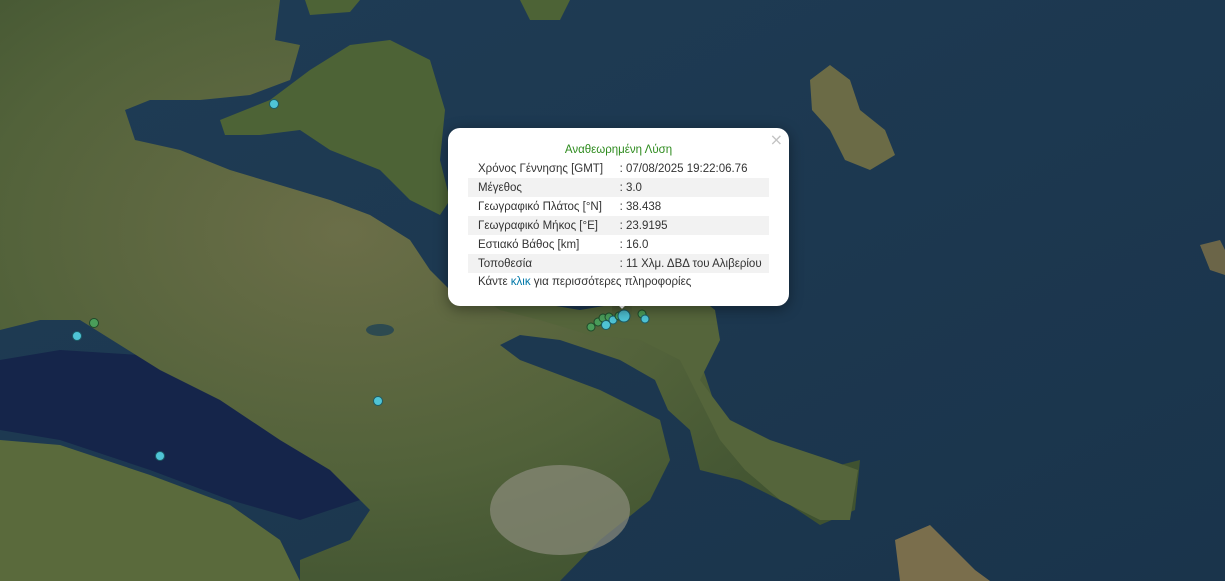 This screenshot has height=581, width=1225. Describe the element at coordinates (494, 282) in the screenshot. I see `more-prefix: Κάντε` at that location.